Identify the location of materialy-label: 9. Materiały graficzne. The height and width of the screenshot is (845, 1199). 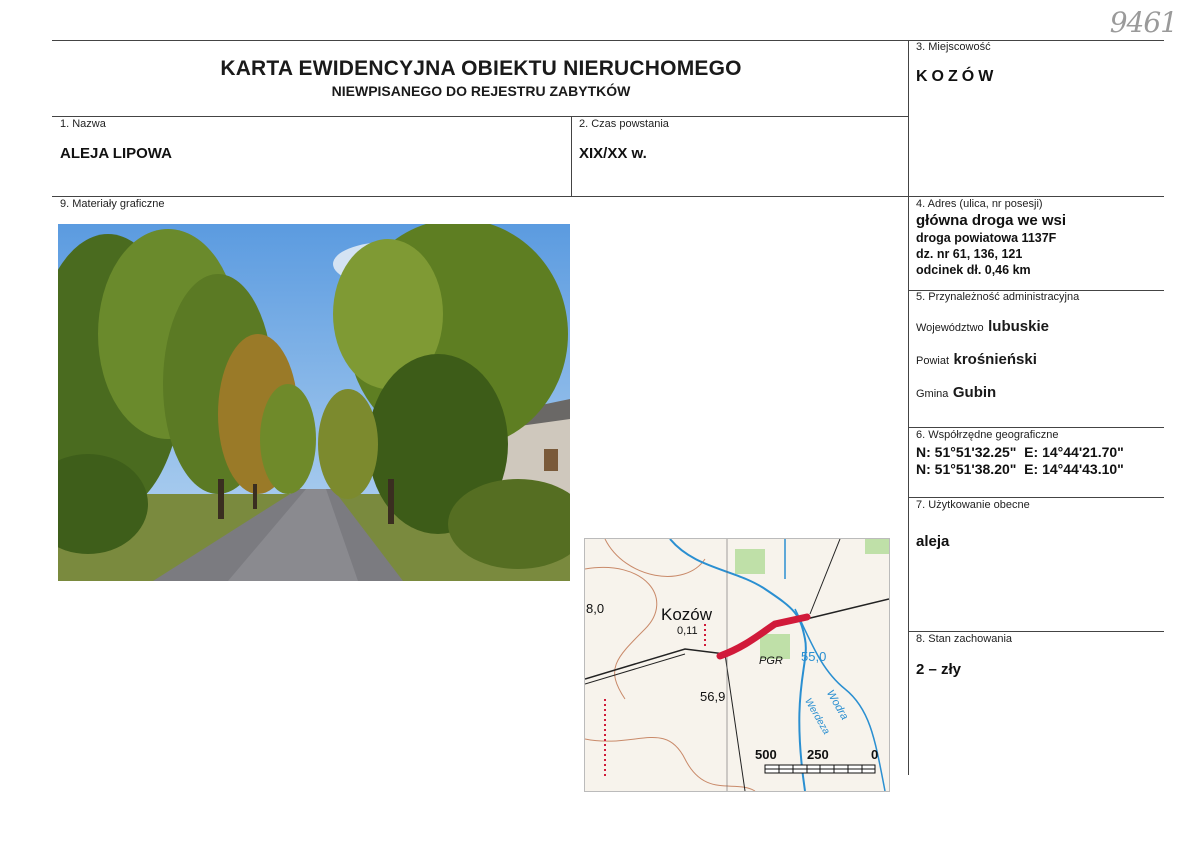
(112, 204).